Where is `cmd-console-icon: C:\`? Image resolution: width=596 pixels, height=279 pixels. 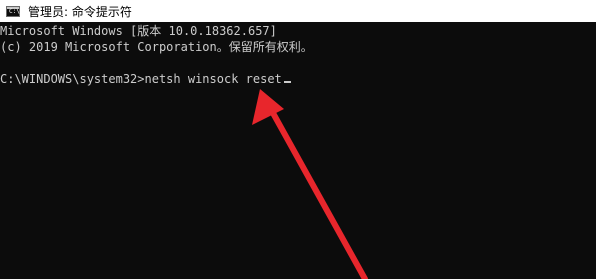
cmd-console-icon: C:\ is located at coordinates (13, 11).